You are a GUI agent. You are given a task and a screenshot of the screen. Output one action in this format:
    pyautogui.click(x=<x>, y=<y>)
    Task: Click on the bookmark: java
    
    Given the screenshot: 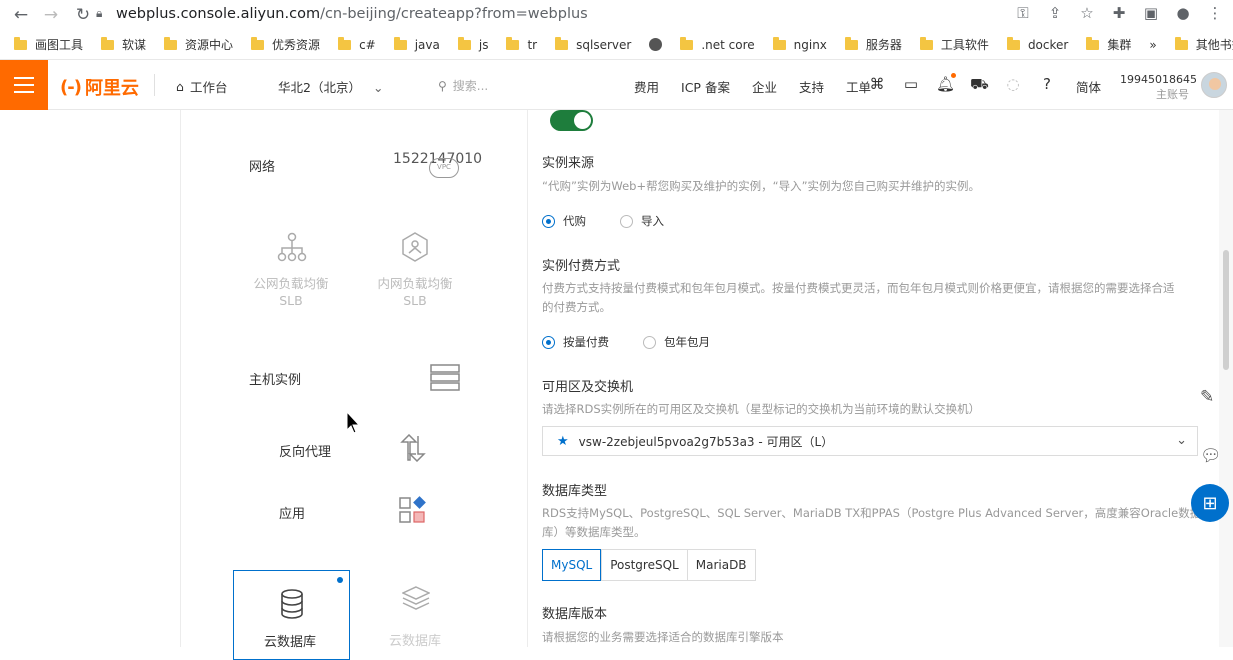 What is the action you would take?
    pyautogui.click(x=416, y=44)
    